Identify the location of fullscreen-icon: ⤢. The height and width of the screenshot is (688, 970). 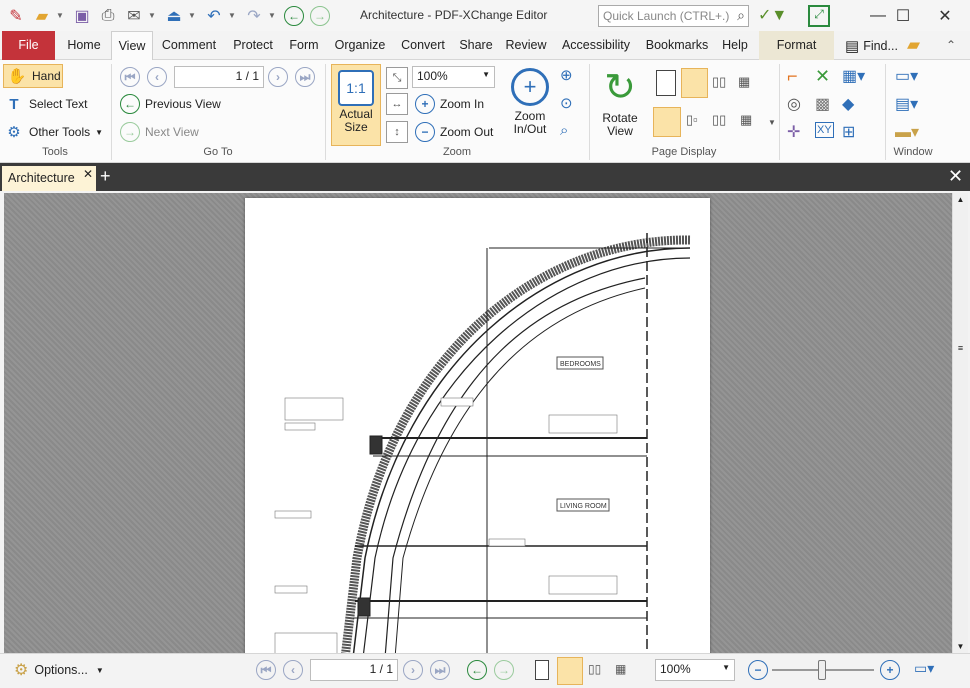
(819, 16).